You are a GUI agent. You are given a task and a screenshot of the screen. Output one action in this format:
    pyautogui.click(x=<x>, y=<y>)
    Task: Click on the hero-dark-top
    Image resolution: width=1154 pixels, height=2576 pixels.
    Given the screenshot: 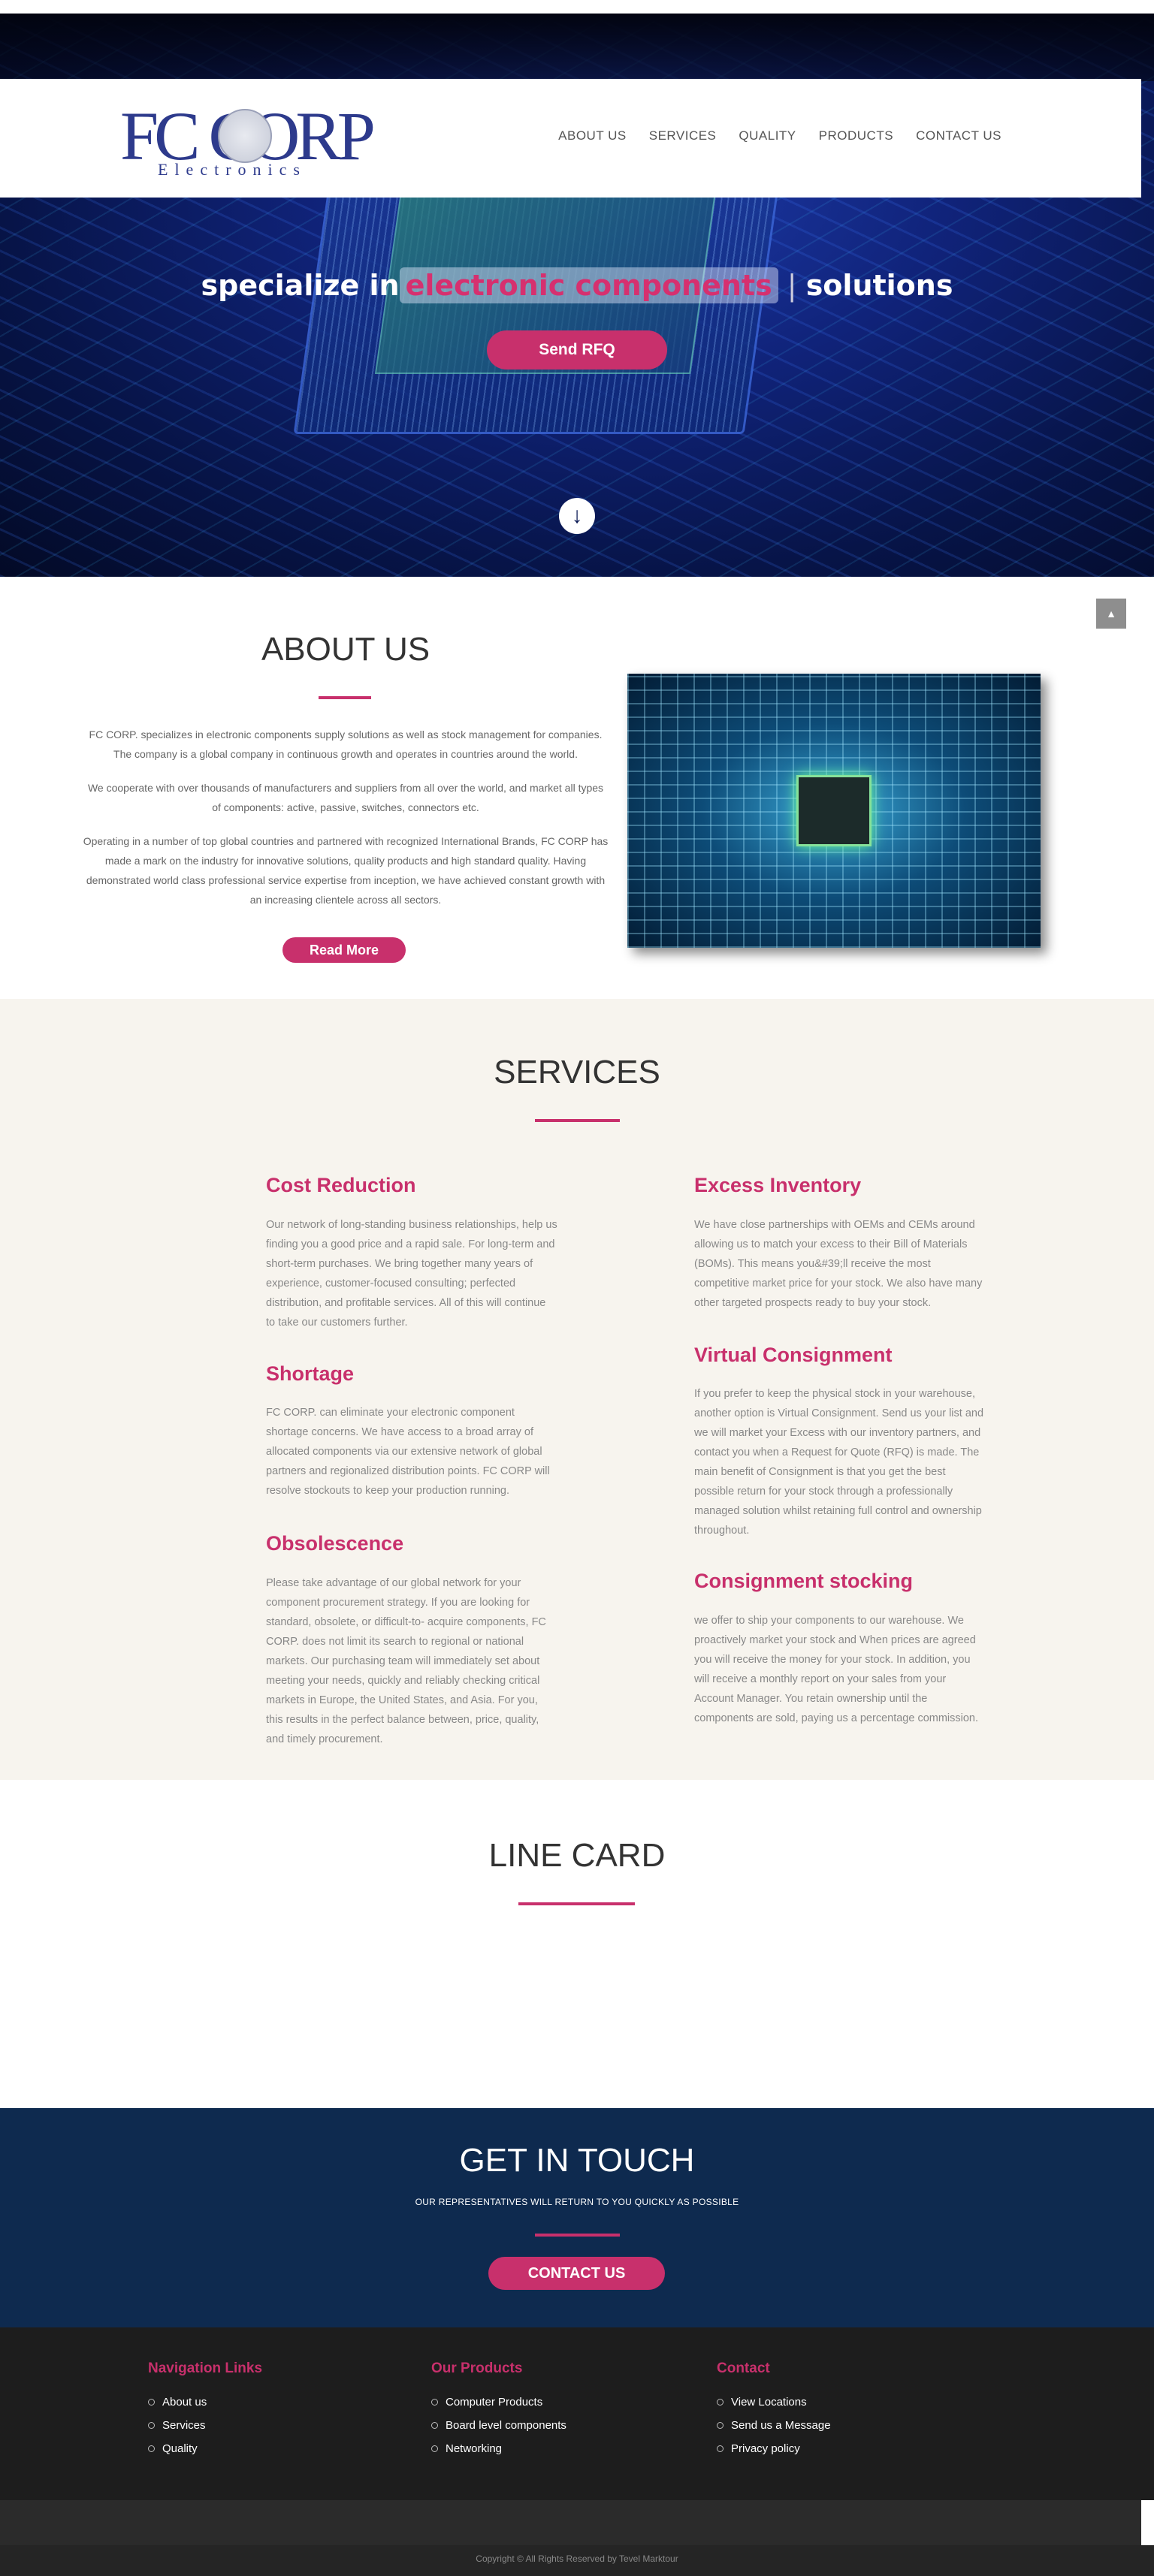 What is the action you would take?
    pyautogui.click(x=577, y=48)
    